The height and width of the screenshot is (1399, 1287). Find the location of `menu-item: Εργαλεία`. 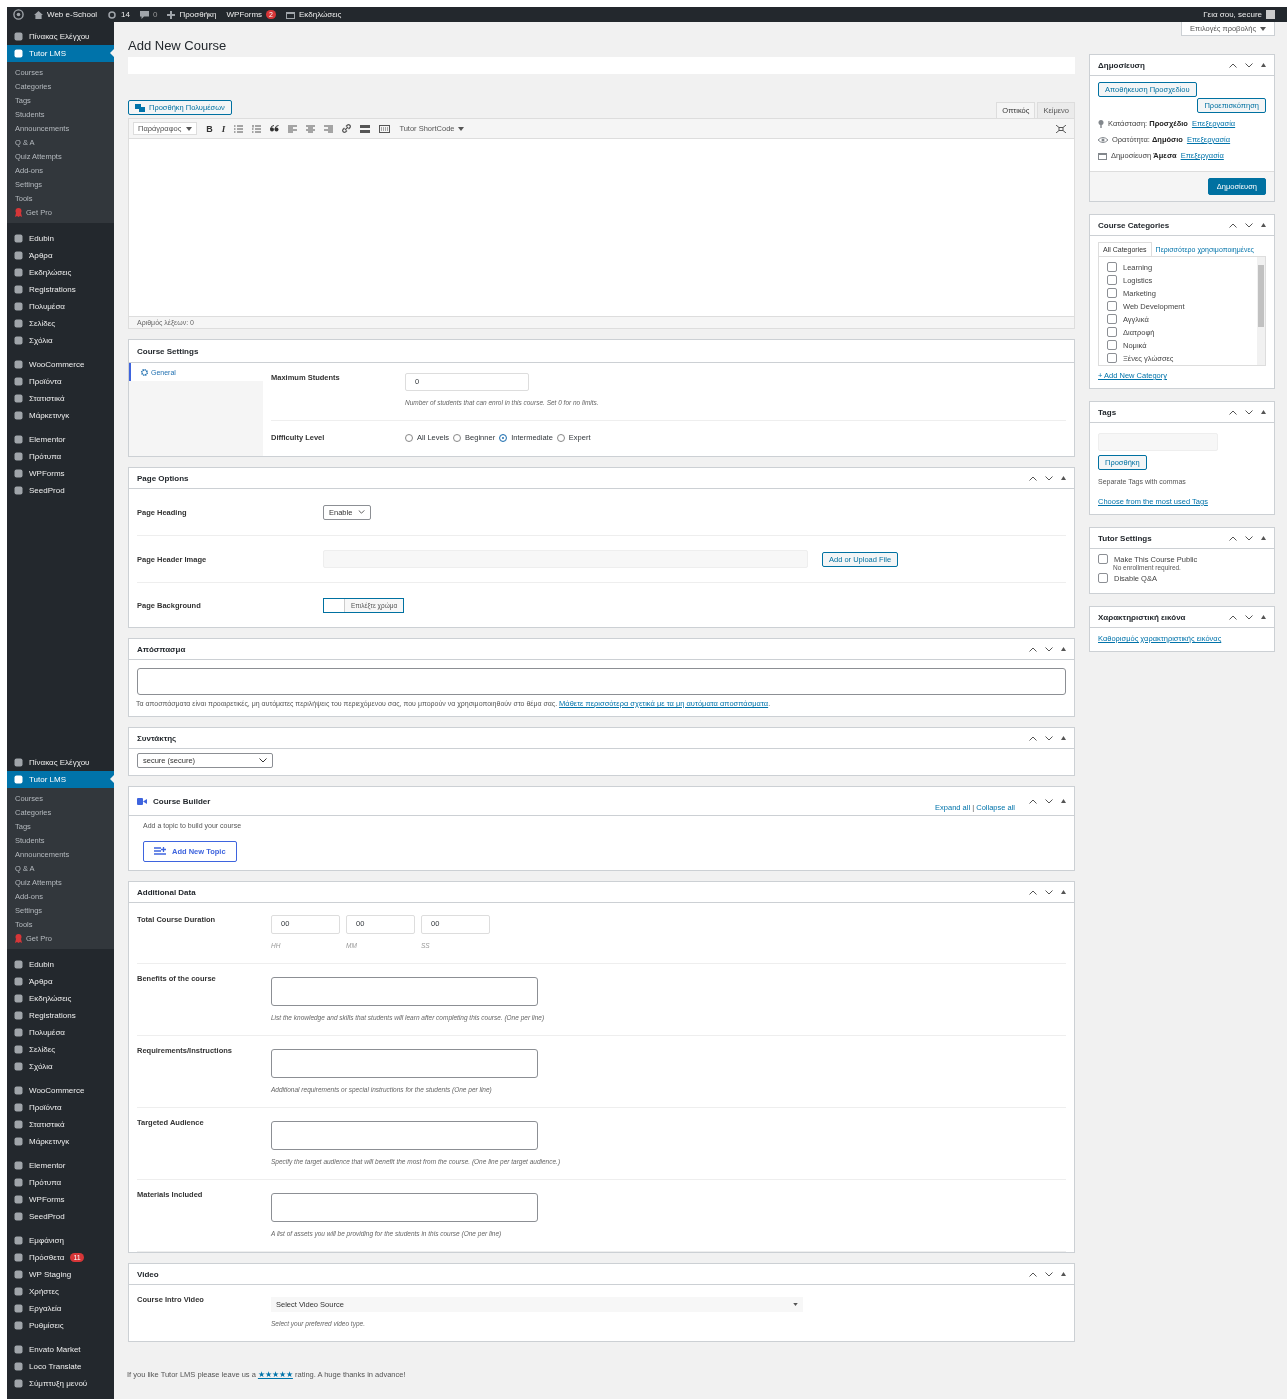

menu-item: Εργαλεία is located at coordinates (60, 1308).